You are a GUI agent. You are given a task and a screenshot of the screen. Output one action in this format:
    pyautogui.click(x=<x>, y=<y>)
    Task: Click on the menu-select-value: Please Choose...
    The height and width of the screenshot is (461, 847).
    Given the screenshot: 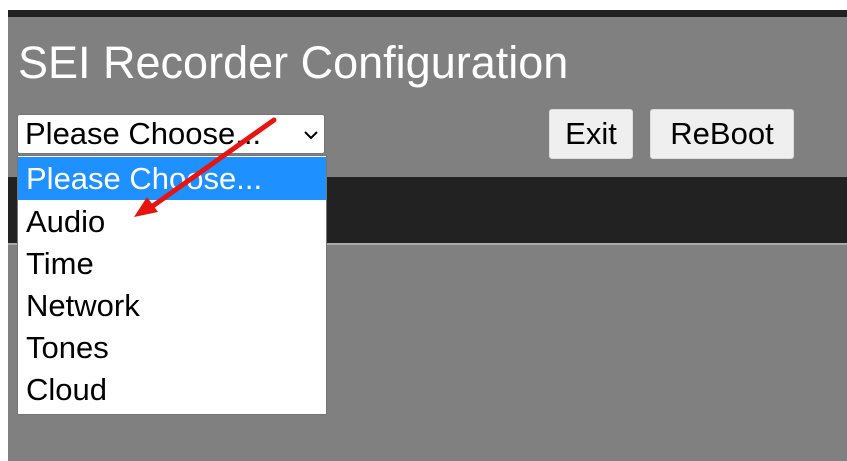 What is the action you would take?
    pyautogui.click(x=143, y=133)
    